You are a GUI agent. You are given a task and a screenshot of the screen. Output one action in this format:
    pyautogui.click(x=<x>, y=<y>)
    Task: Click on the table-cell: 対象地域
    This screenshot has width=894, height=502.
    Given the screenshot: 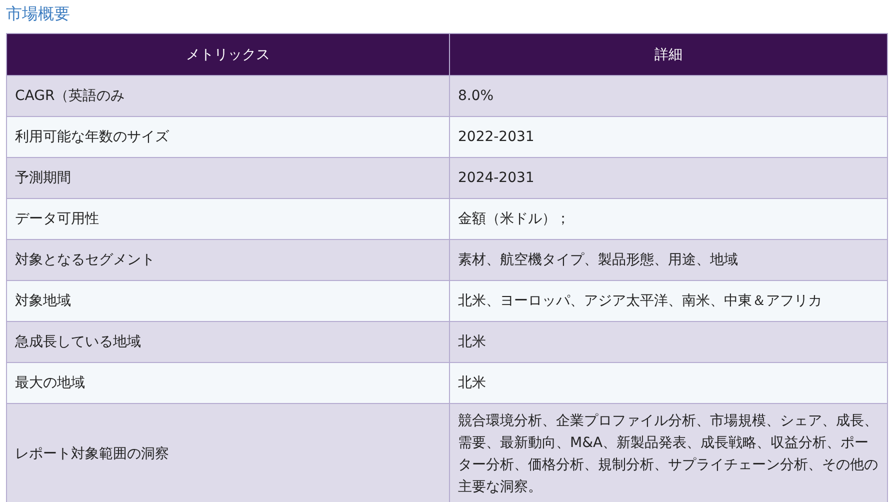 What is the action you would take?
    pyautogui.click(x=228, y=301)
    